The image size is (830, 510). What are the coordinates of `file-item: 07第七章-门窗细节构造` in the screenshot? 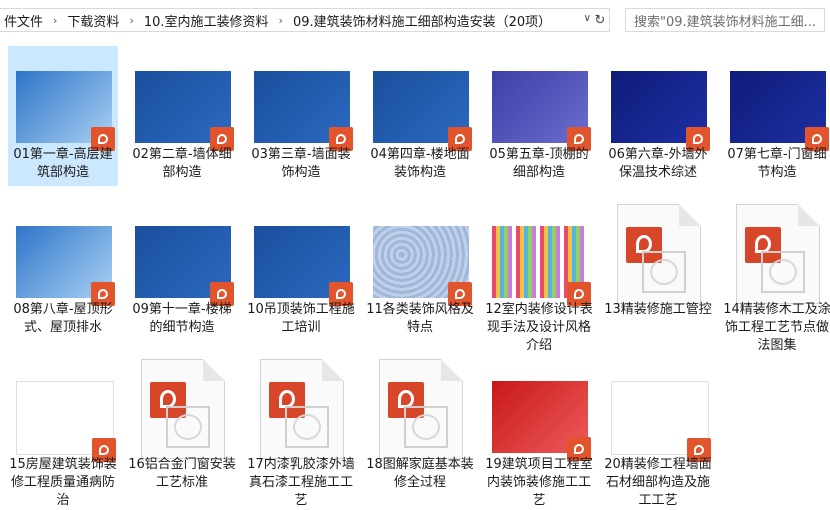 It's located at (776, 116).